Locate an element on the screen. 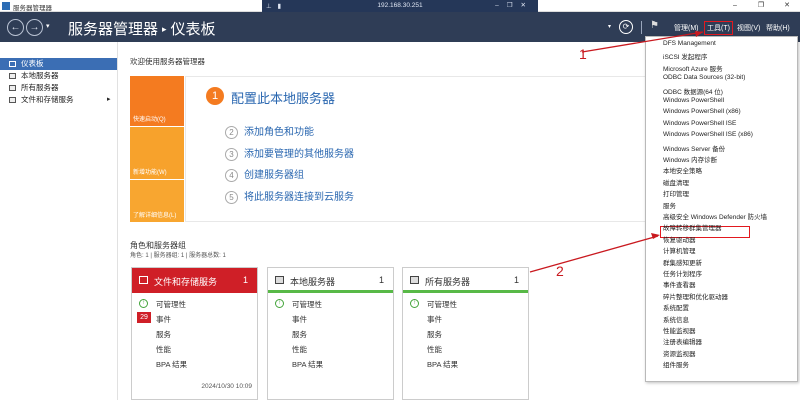 This screenshot has height=400, width=800. dropdown-chevron-icon: ▾ is located at coordinates (609, 26).